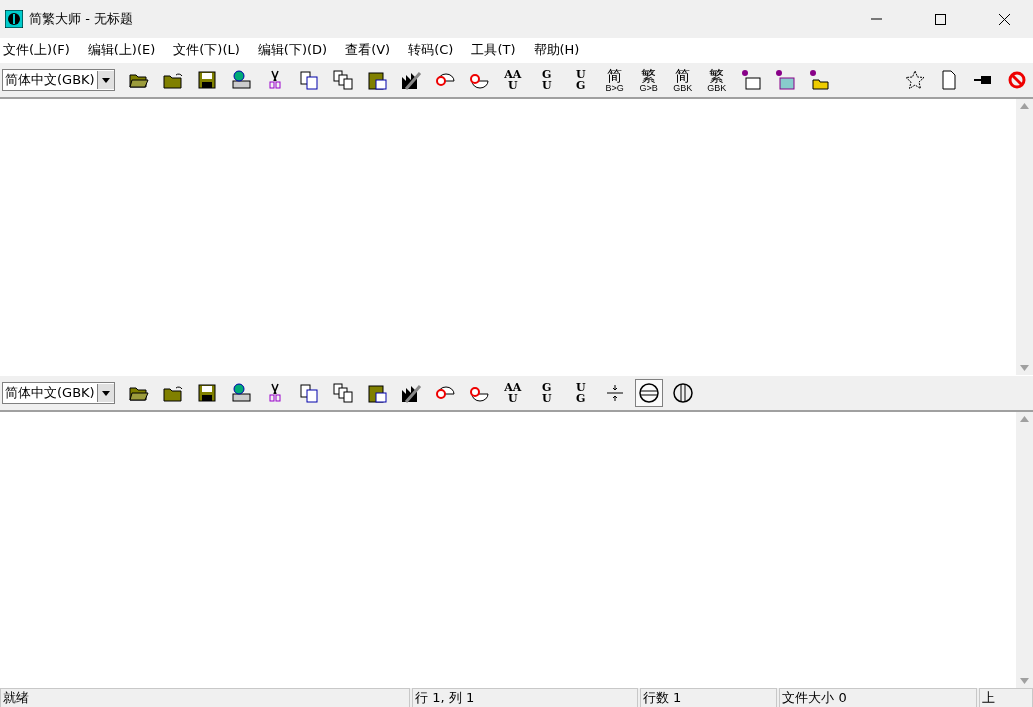  I want to click on status-text: 行 1, 列 1, so click(525, 697).